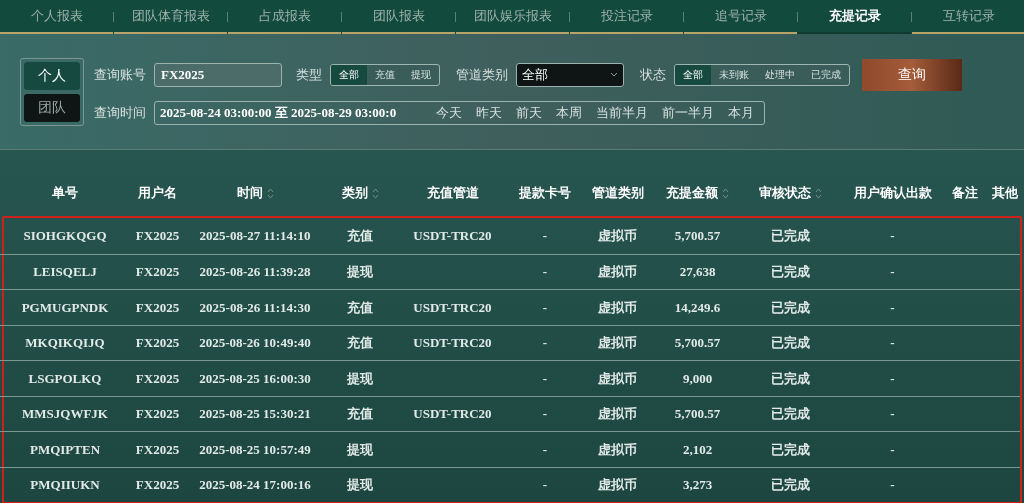 Image resolution: width=1024 pixels, height=503 pixels. Describe the element at coordinates (697, 449) in the screenshot. I see `table-cell-text: 2,102` at that location.